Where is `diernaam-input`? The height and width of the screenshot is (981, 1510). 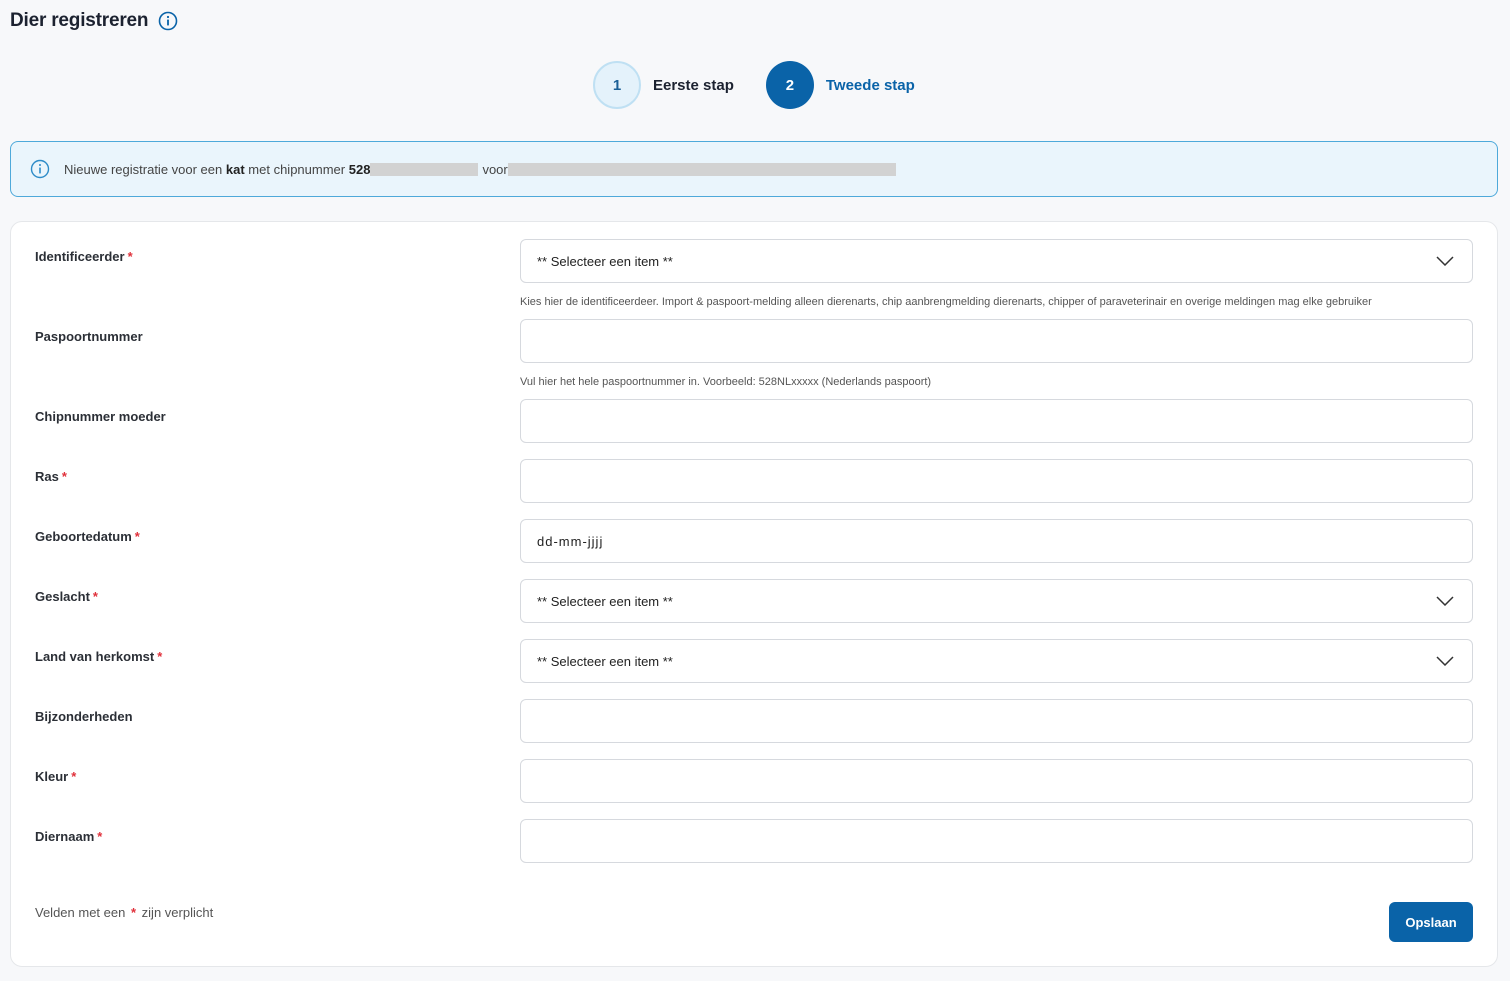
diernaam-input is located at coordinates (996, 841).